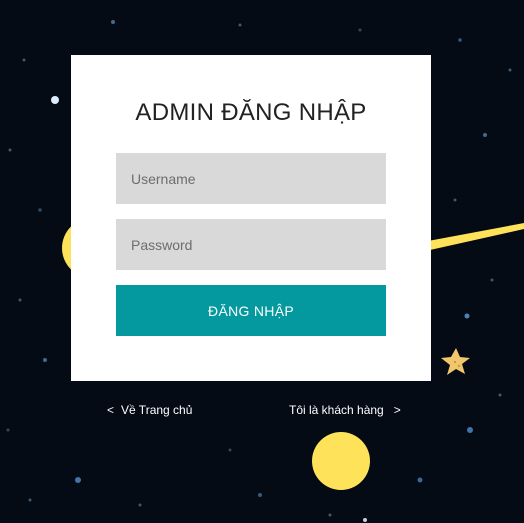 The height and width of the screenshot is (523, 524). Describe the element at coordinates (251, 244) in the screenshot. I see `password-input` at that location.